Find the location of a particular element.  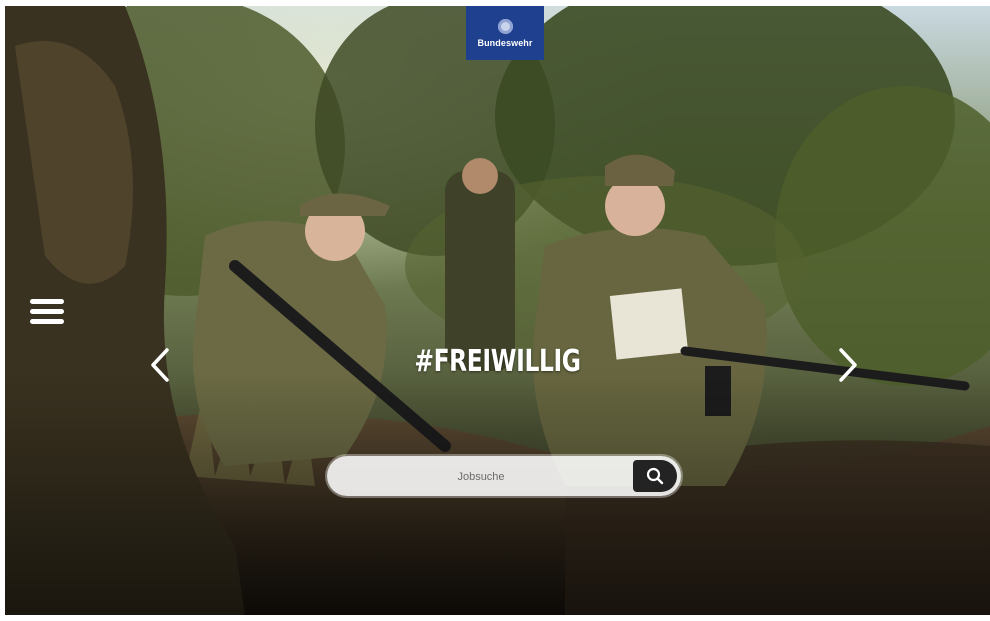

hamburger-menu-icon is located at coordinates (47, 314).